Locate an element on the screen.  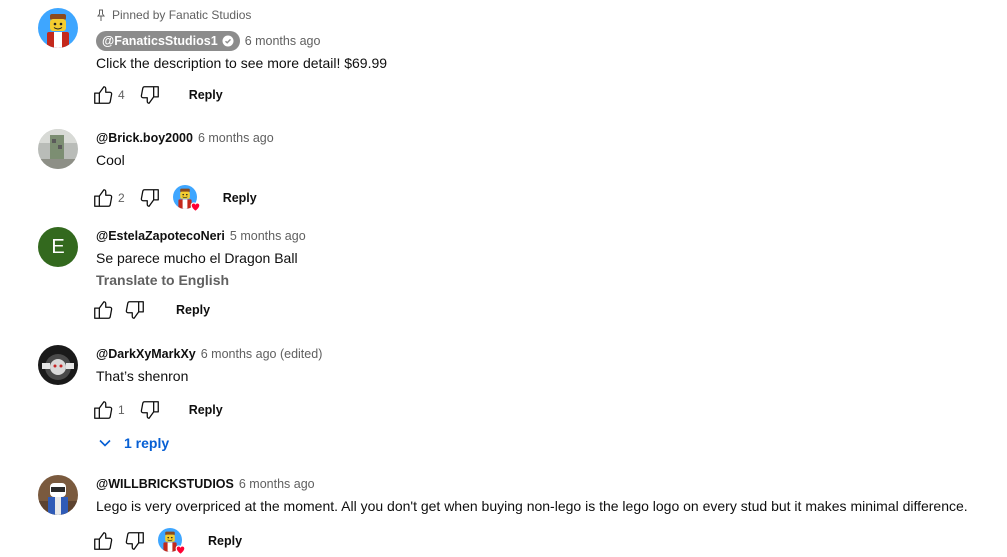
avatar: E is located at coordinates (58, 247).